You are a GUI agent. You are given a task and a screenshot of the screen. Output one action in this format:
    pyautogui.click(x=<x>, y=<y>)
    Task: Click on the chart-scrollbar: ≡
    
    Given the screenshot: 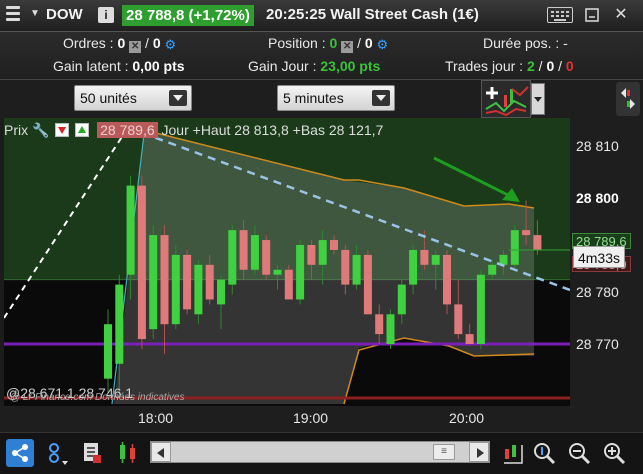 What is the action you would take?
    pyautogui.click(x=320, y=452)
    